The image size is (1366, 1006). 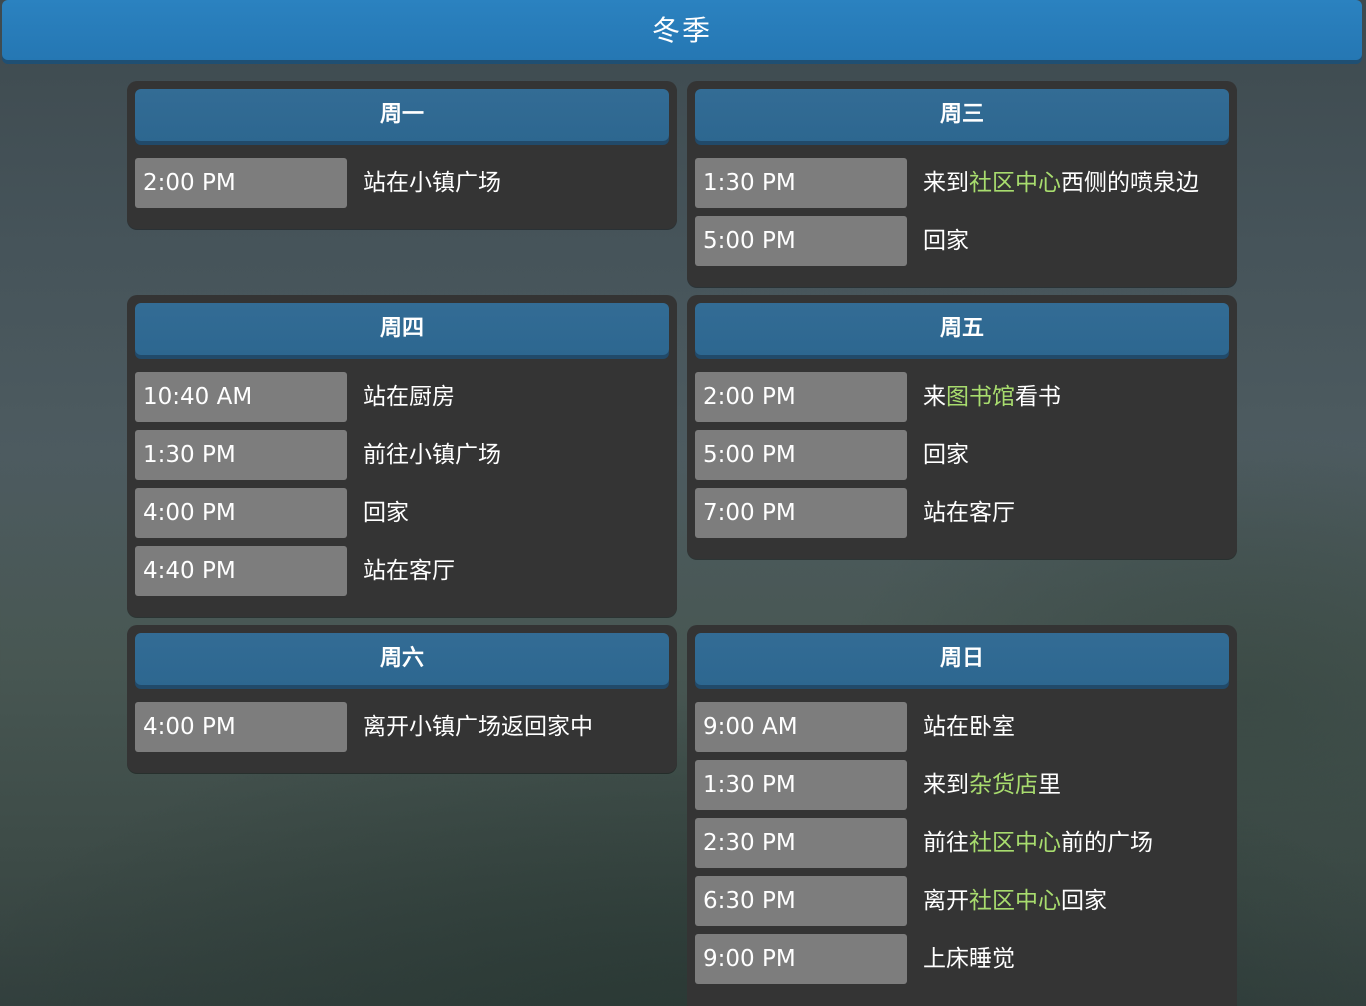 I want to click on schedule-entry: 4:00 PM 回家, so click(x=402, y=513).